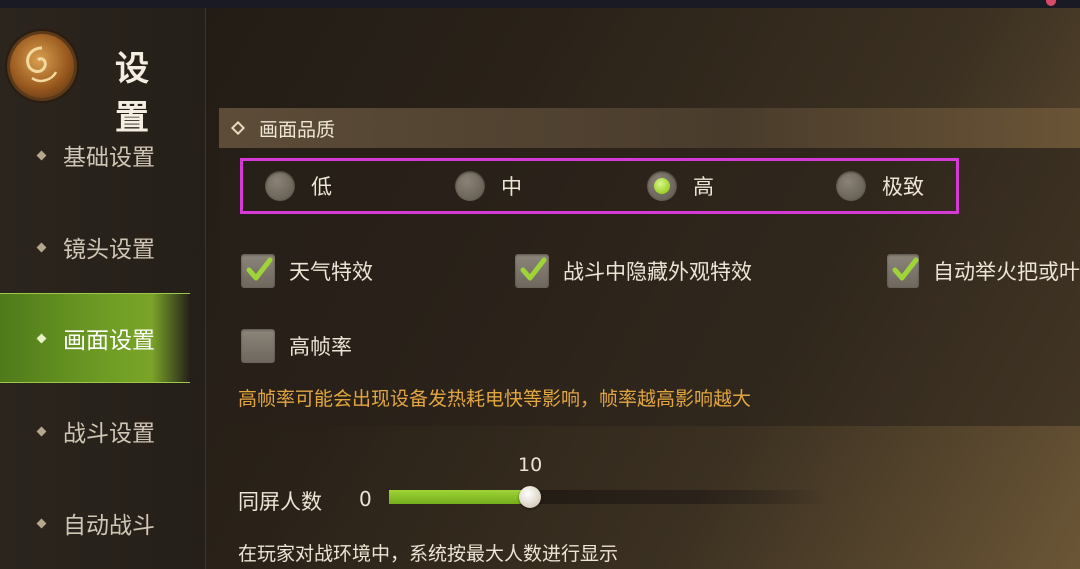 This screenshot has height=569, width=1080. I want to click on radio-label: 中, so click(511, 187).